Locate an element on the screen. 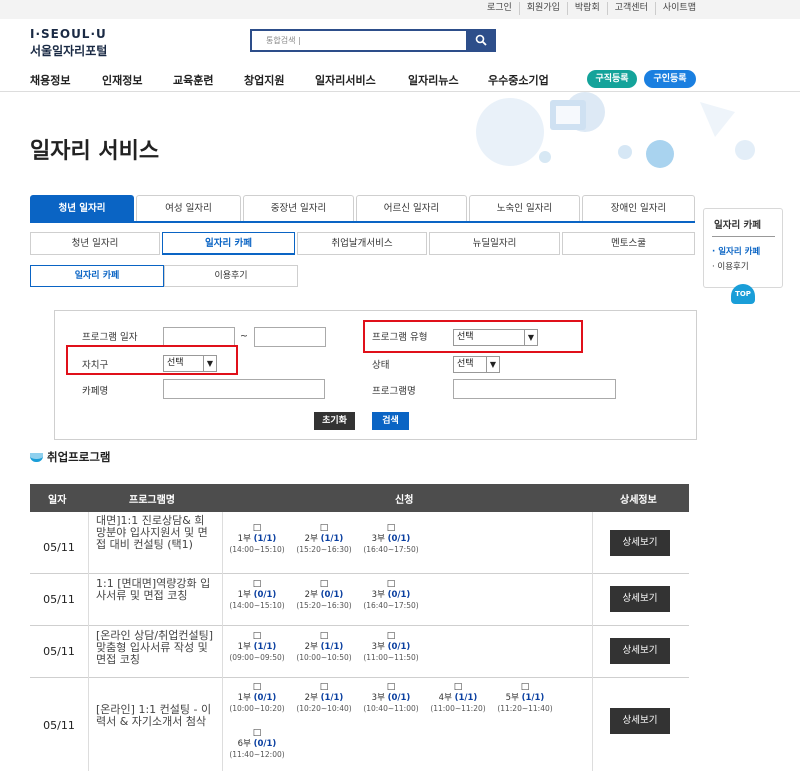  search-input: 통합검색 | is located at coordinates (283, 40).